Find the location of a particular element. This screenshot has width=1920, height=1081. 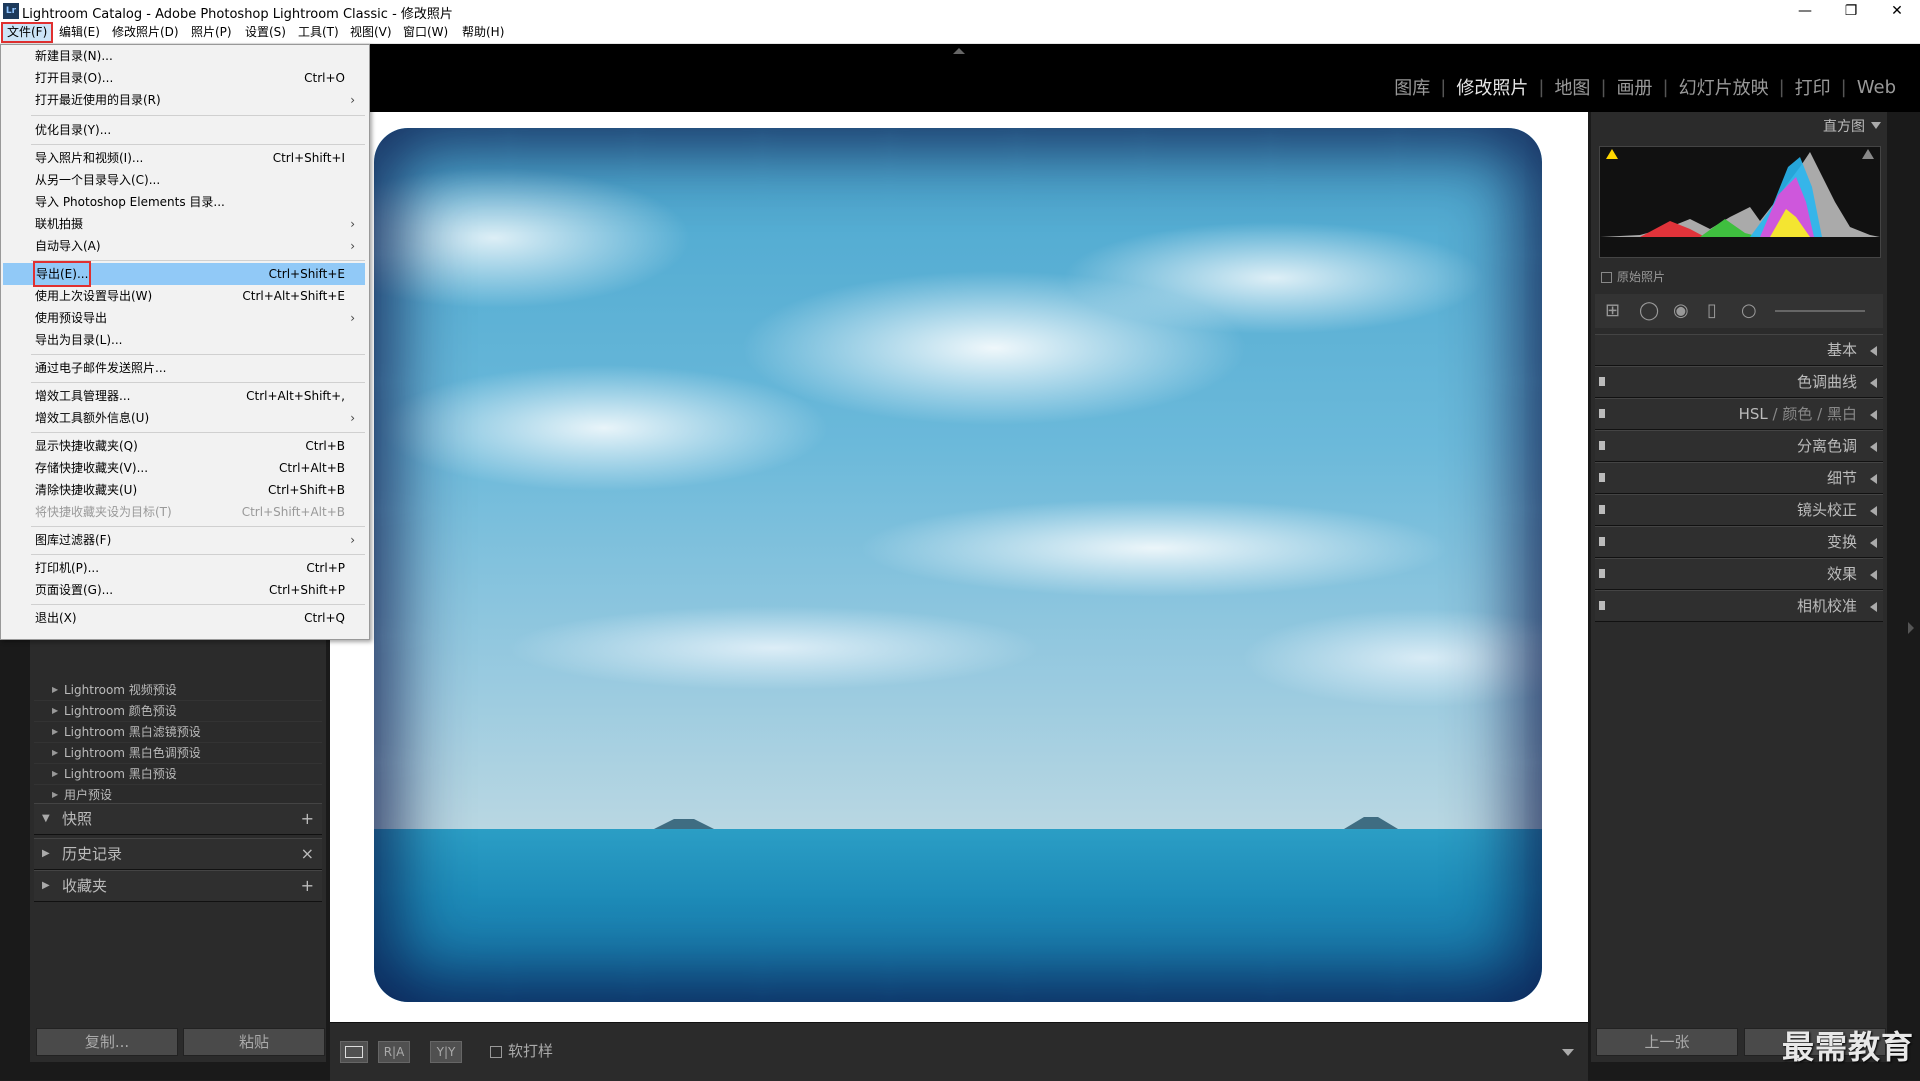

menu-item-import: 导入照片和视频(I)... Ctrl+Shift+I is located at coordinates (184, 158).